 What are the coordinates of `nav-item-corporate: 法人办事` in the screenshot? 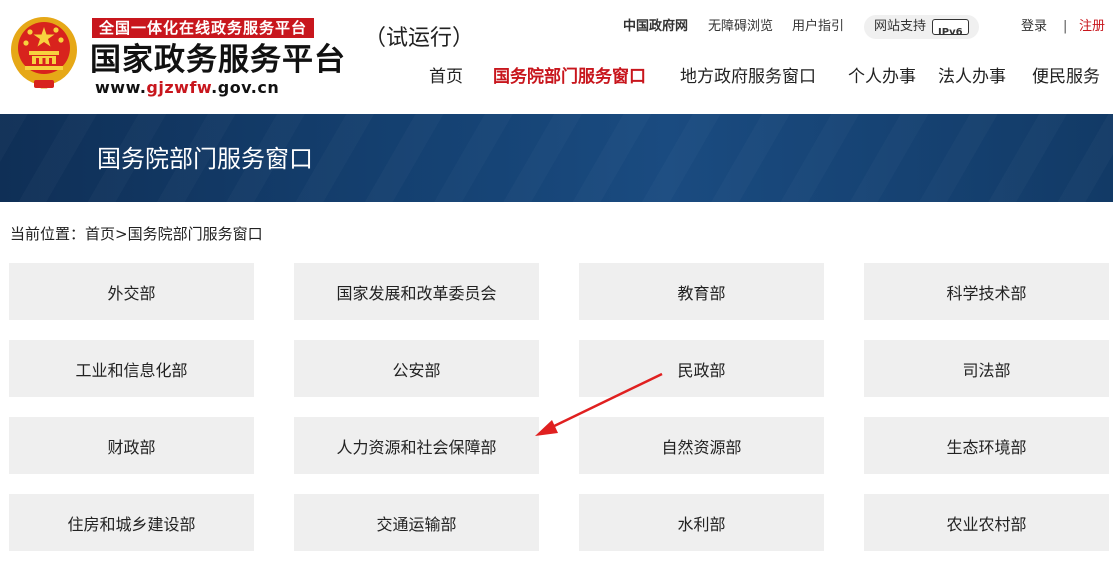 It's located at (972, 77).